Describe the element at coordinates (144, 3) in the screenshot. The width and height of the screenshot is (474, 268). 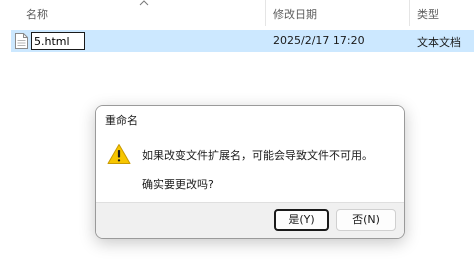
I see `sort-up-icon` at that location.